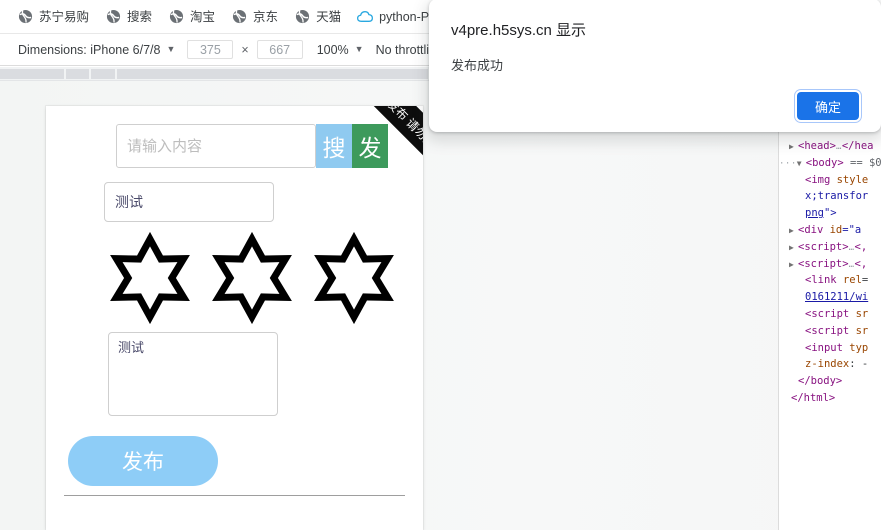 The height and width of the screenshot is (530, 881). Describe the element at coordinates (143, 461) in the screenshot. I see `publish-button: 发布` at that location.